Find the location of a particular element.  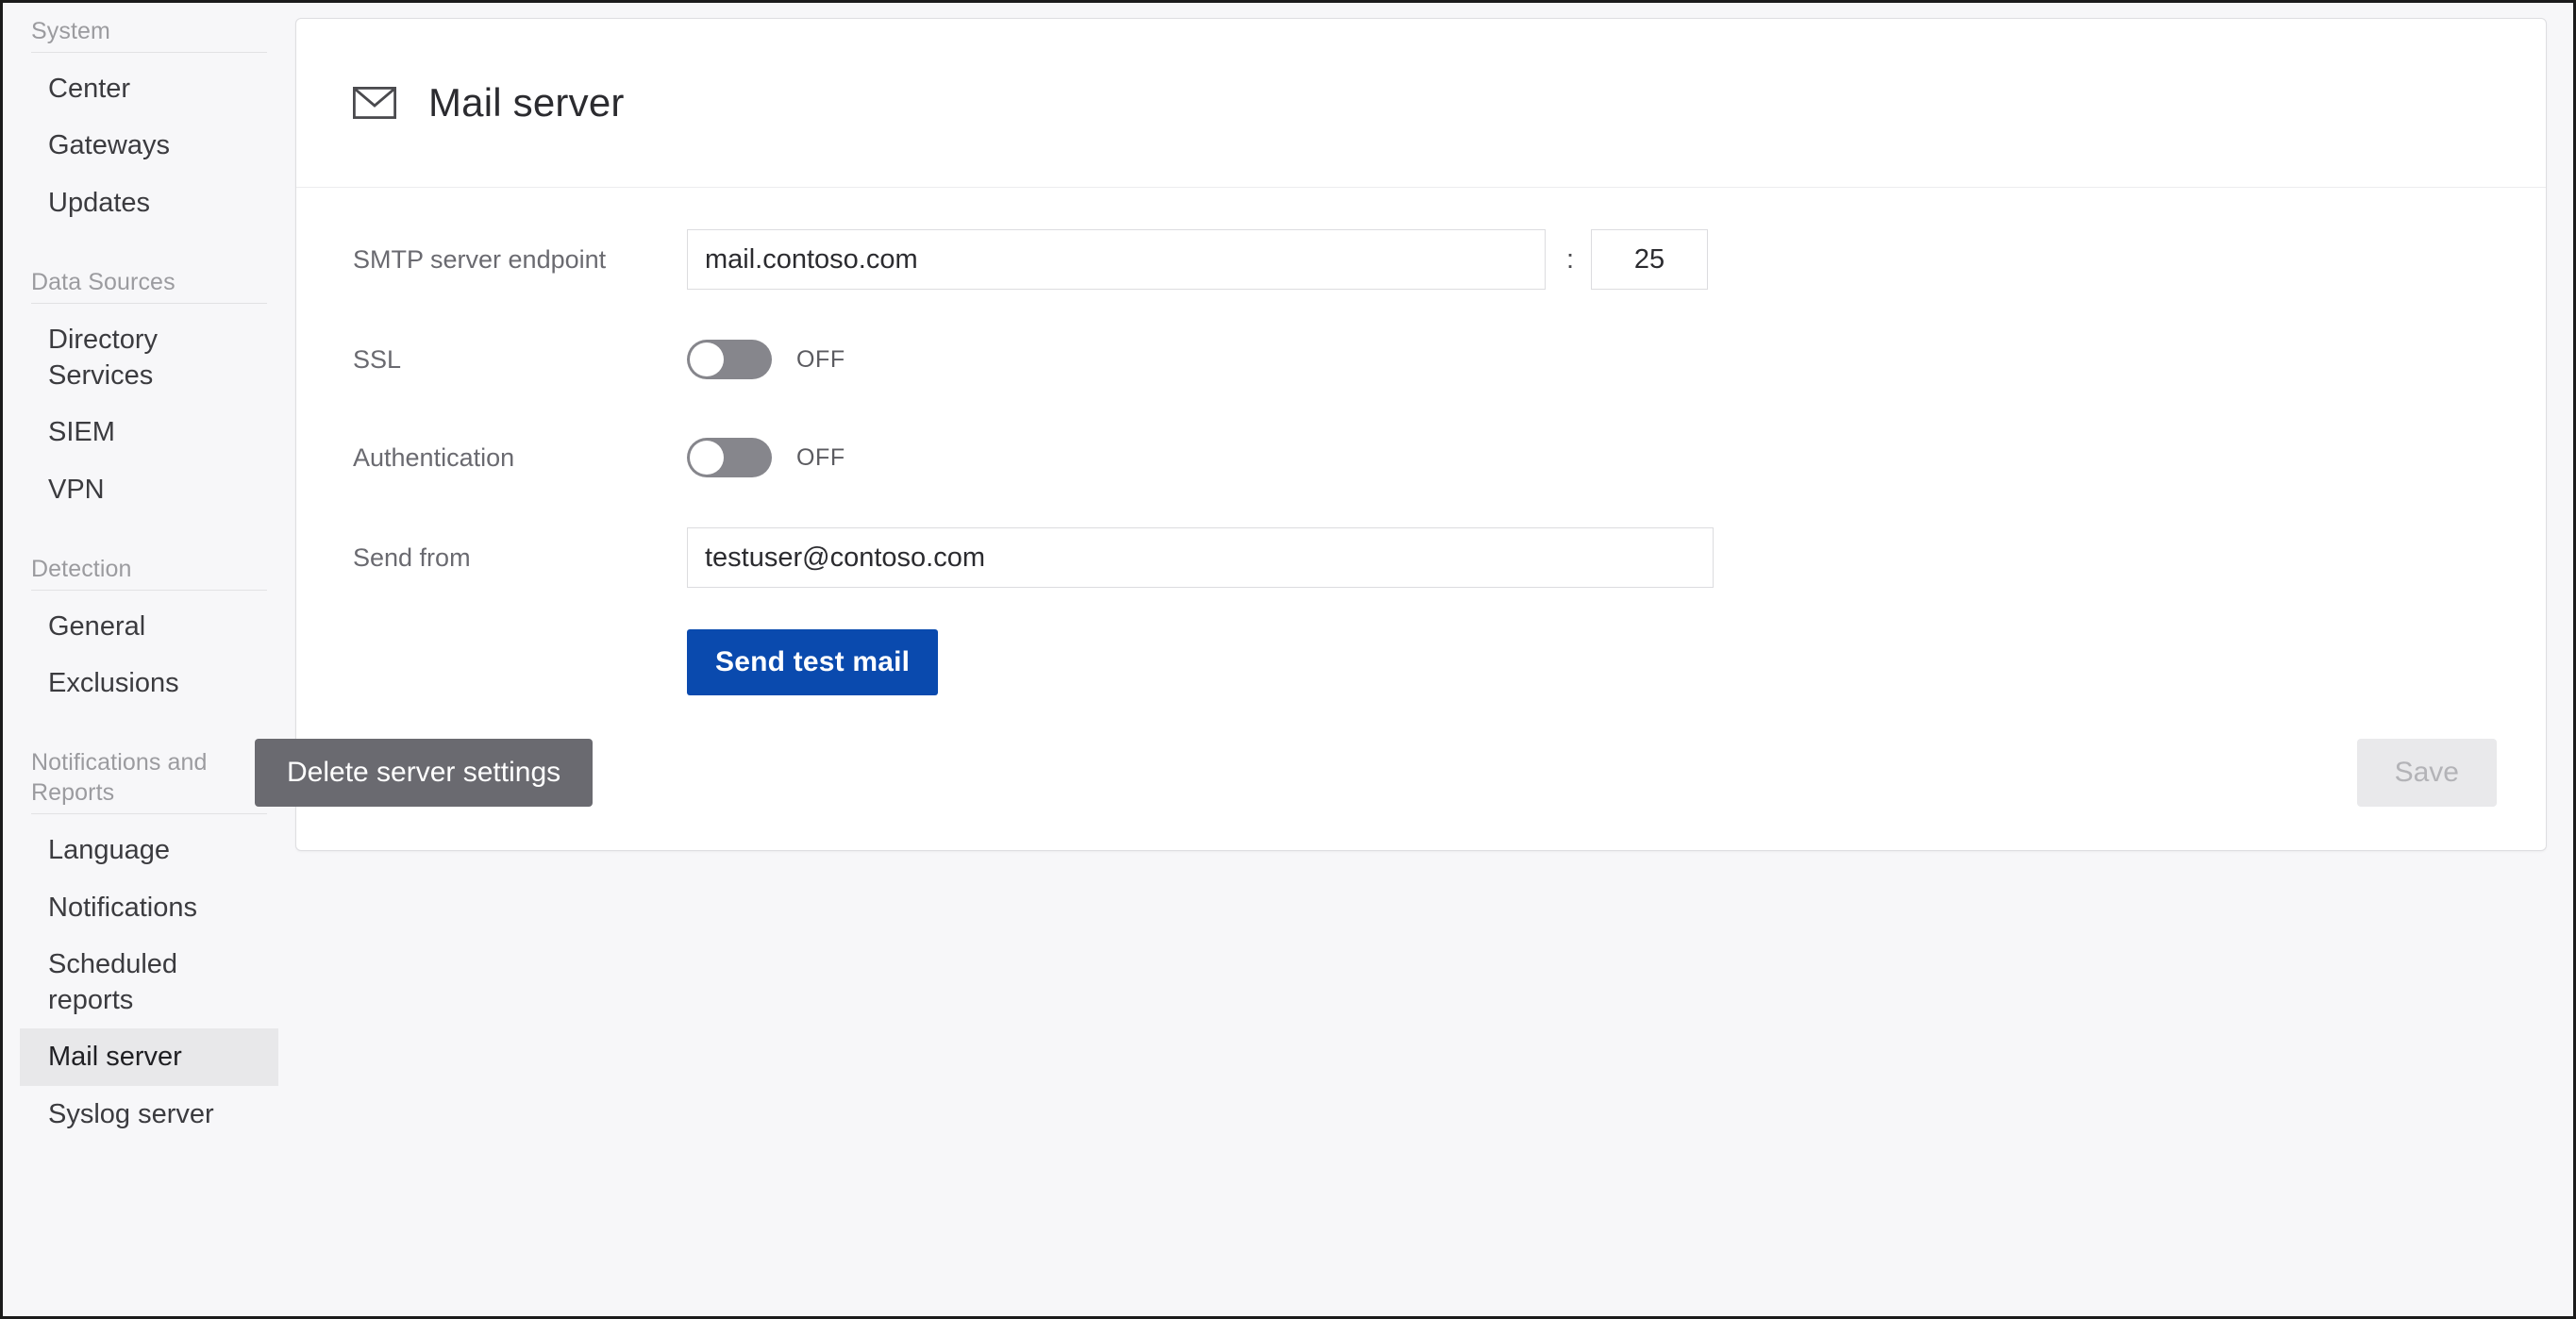

row-spacer is located at coordinates (520, 662).